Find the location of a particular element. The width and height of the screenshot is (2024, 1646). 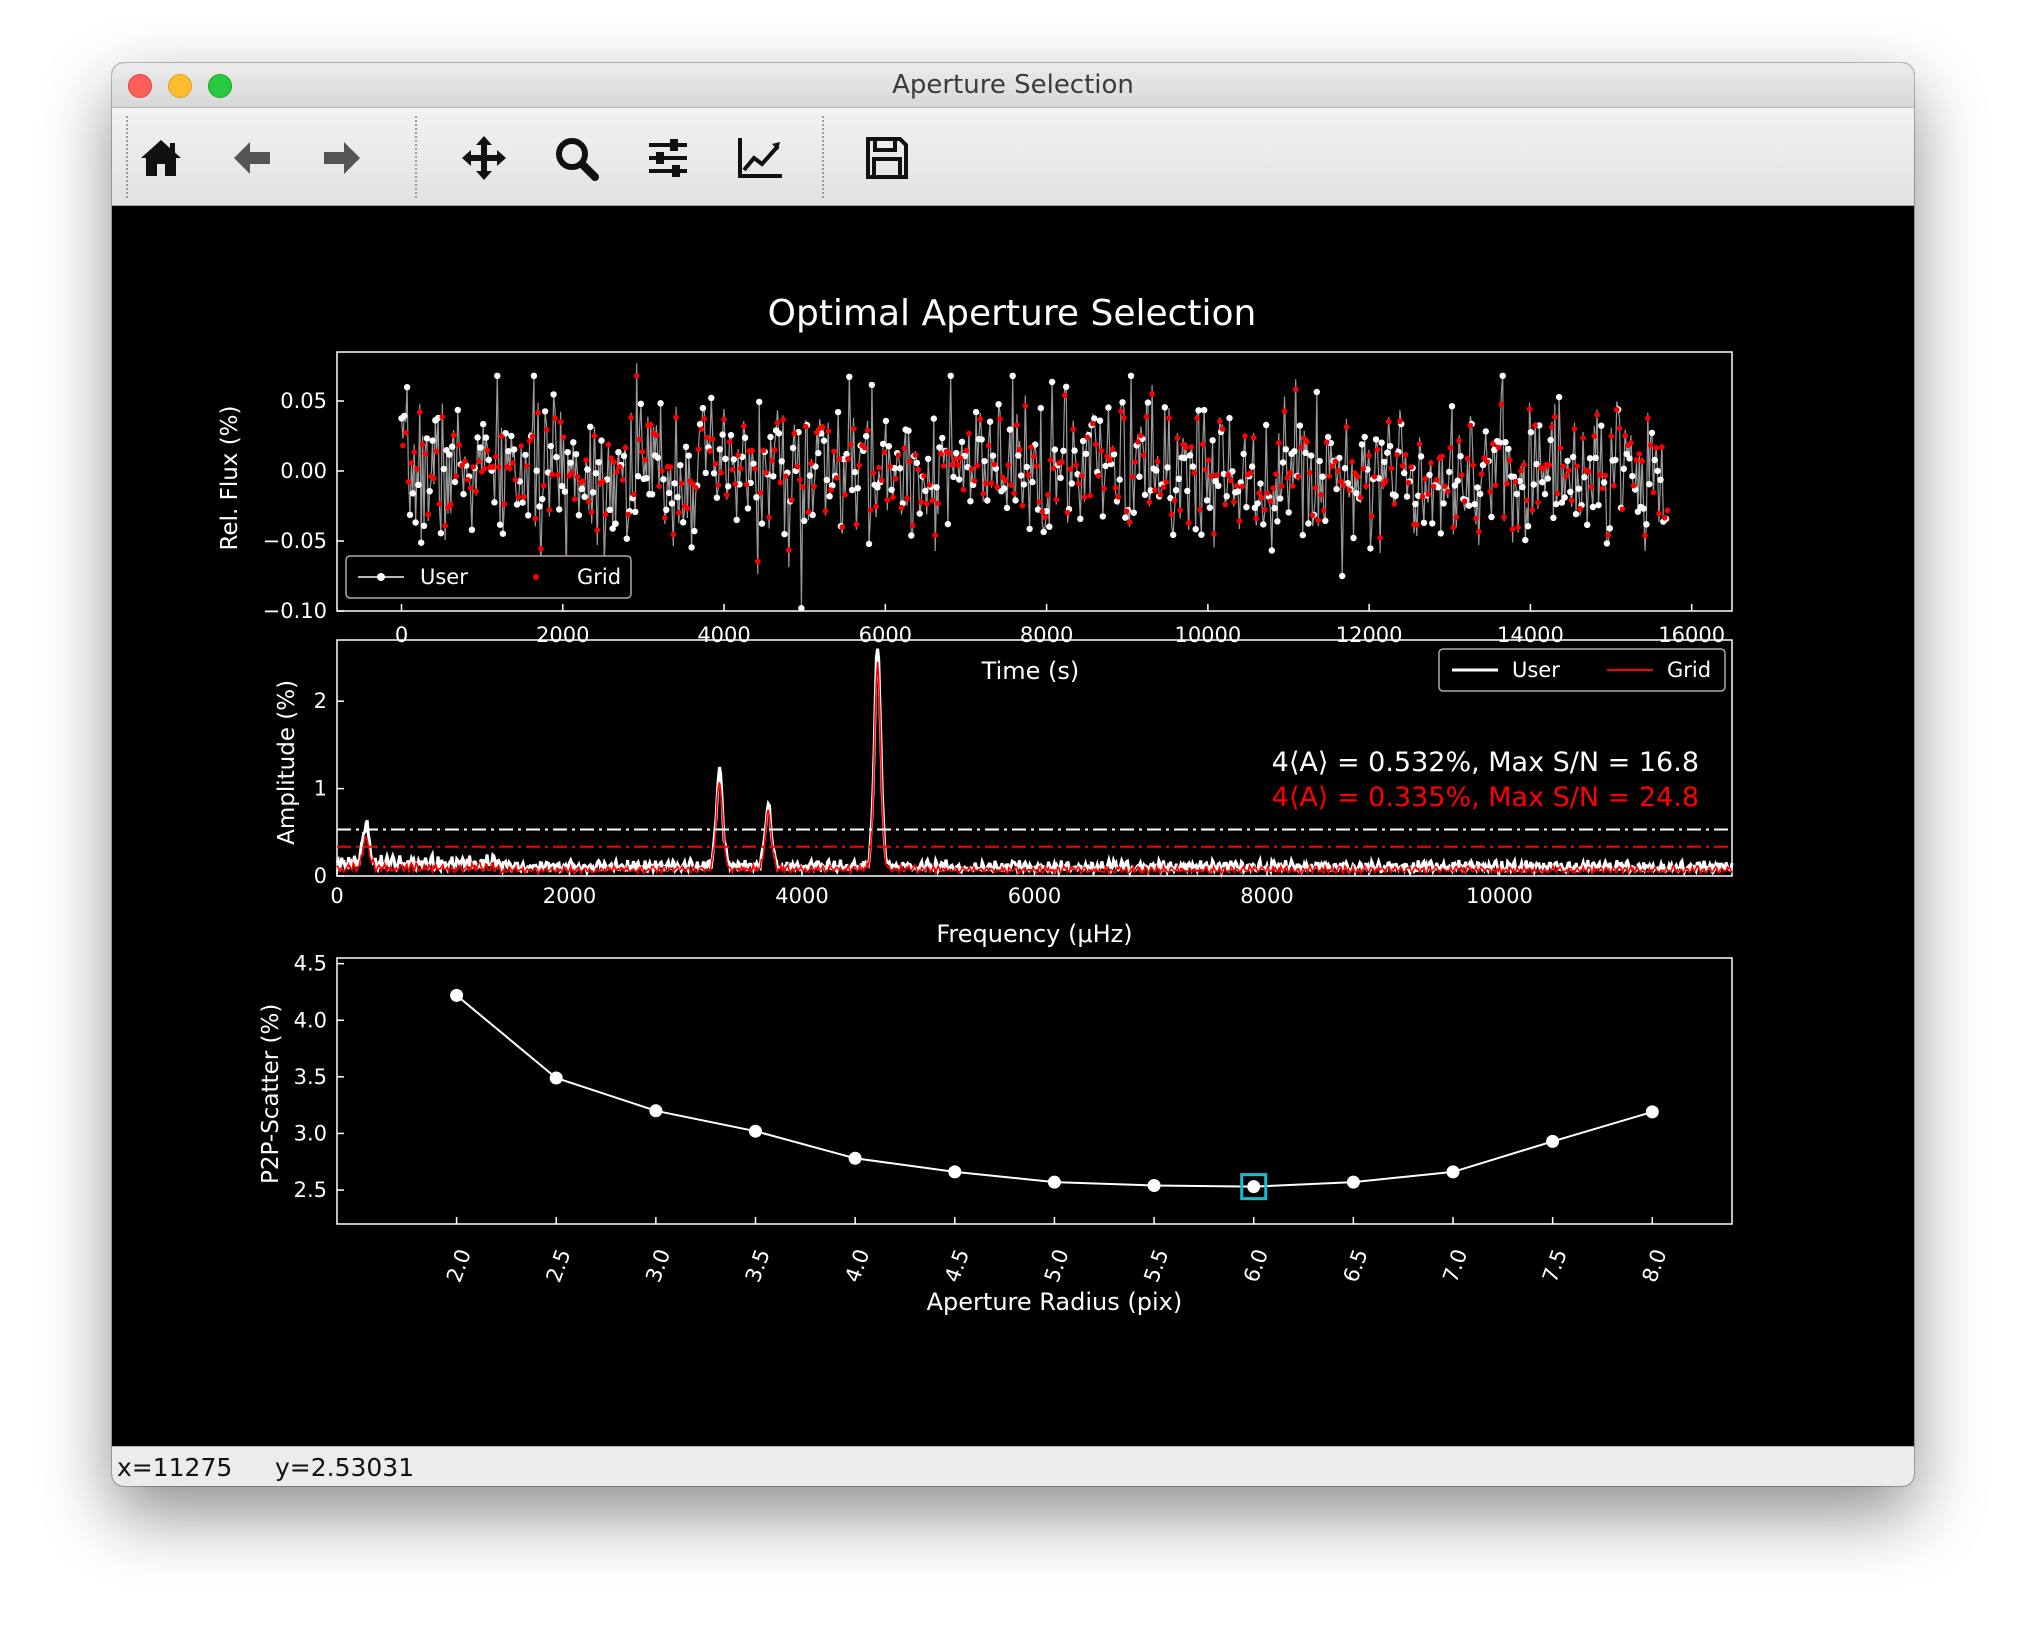

save-button is located at coordinates (887, 158).